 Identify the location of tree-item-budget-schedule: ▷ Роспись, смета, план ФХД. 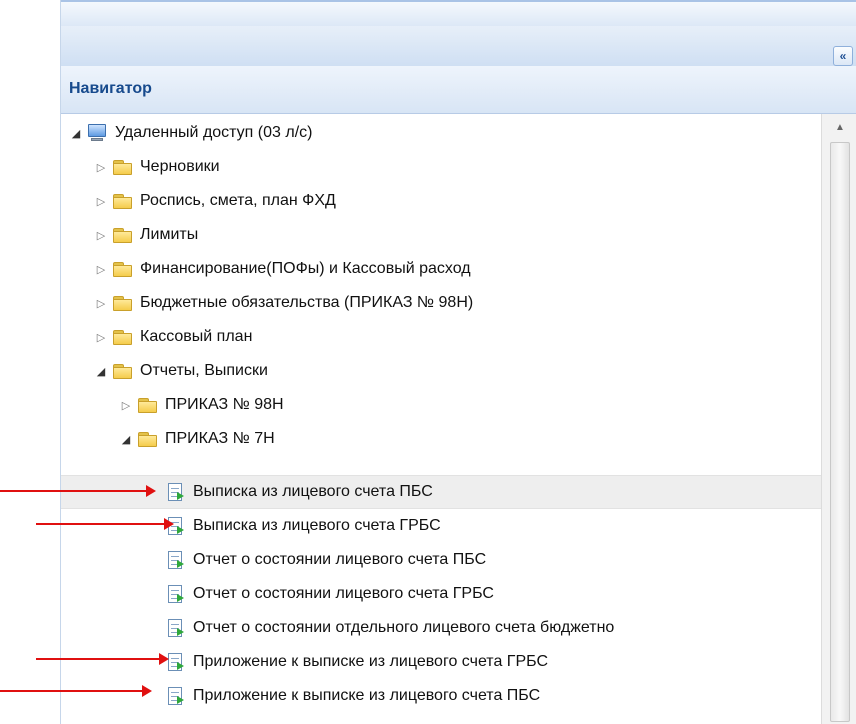
(441, 201).